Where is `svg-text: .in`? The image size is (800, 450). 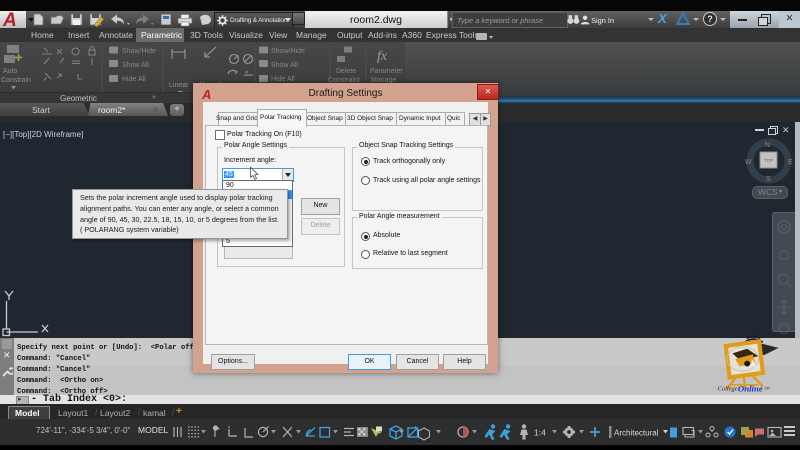
svg-text: .in is located at coordinates (767, 388).